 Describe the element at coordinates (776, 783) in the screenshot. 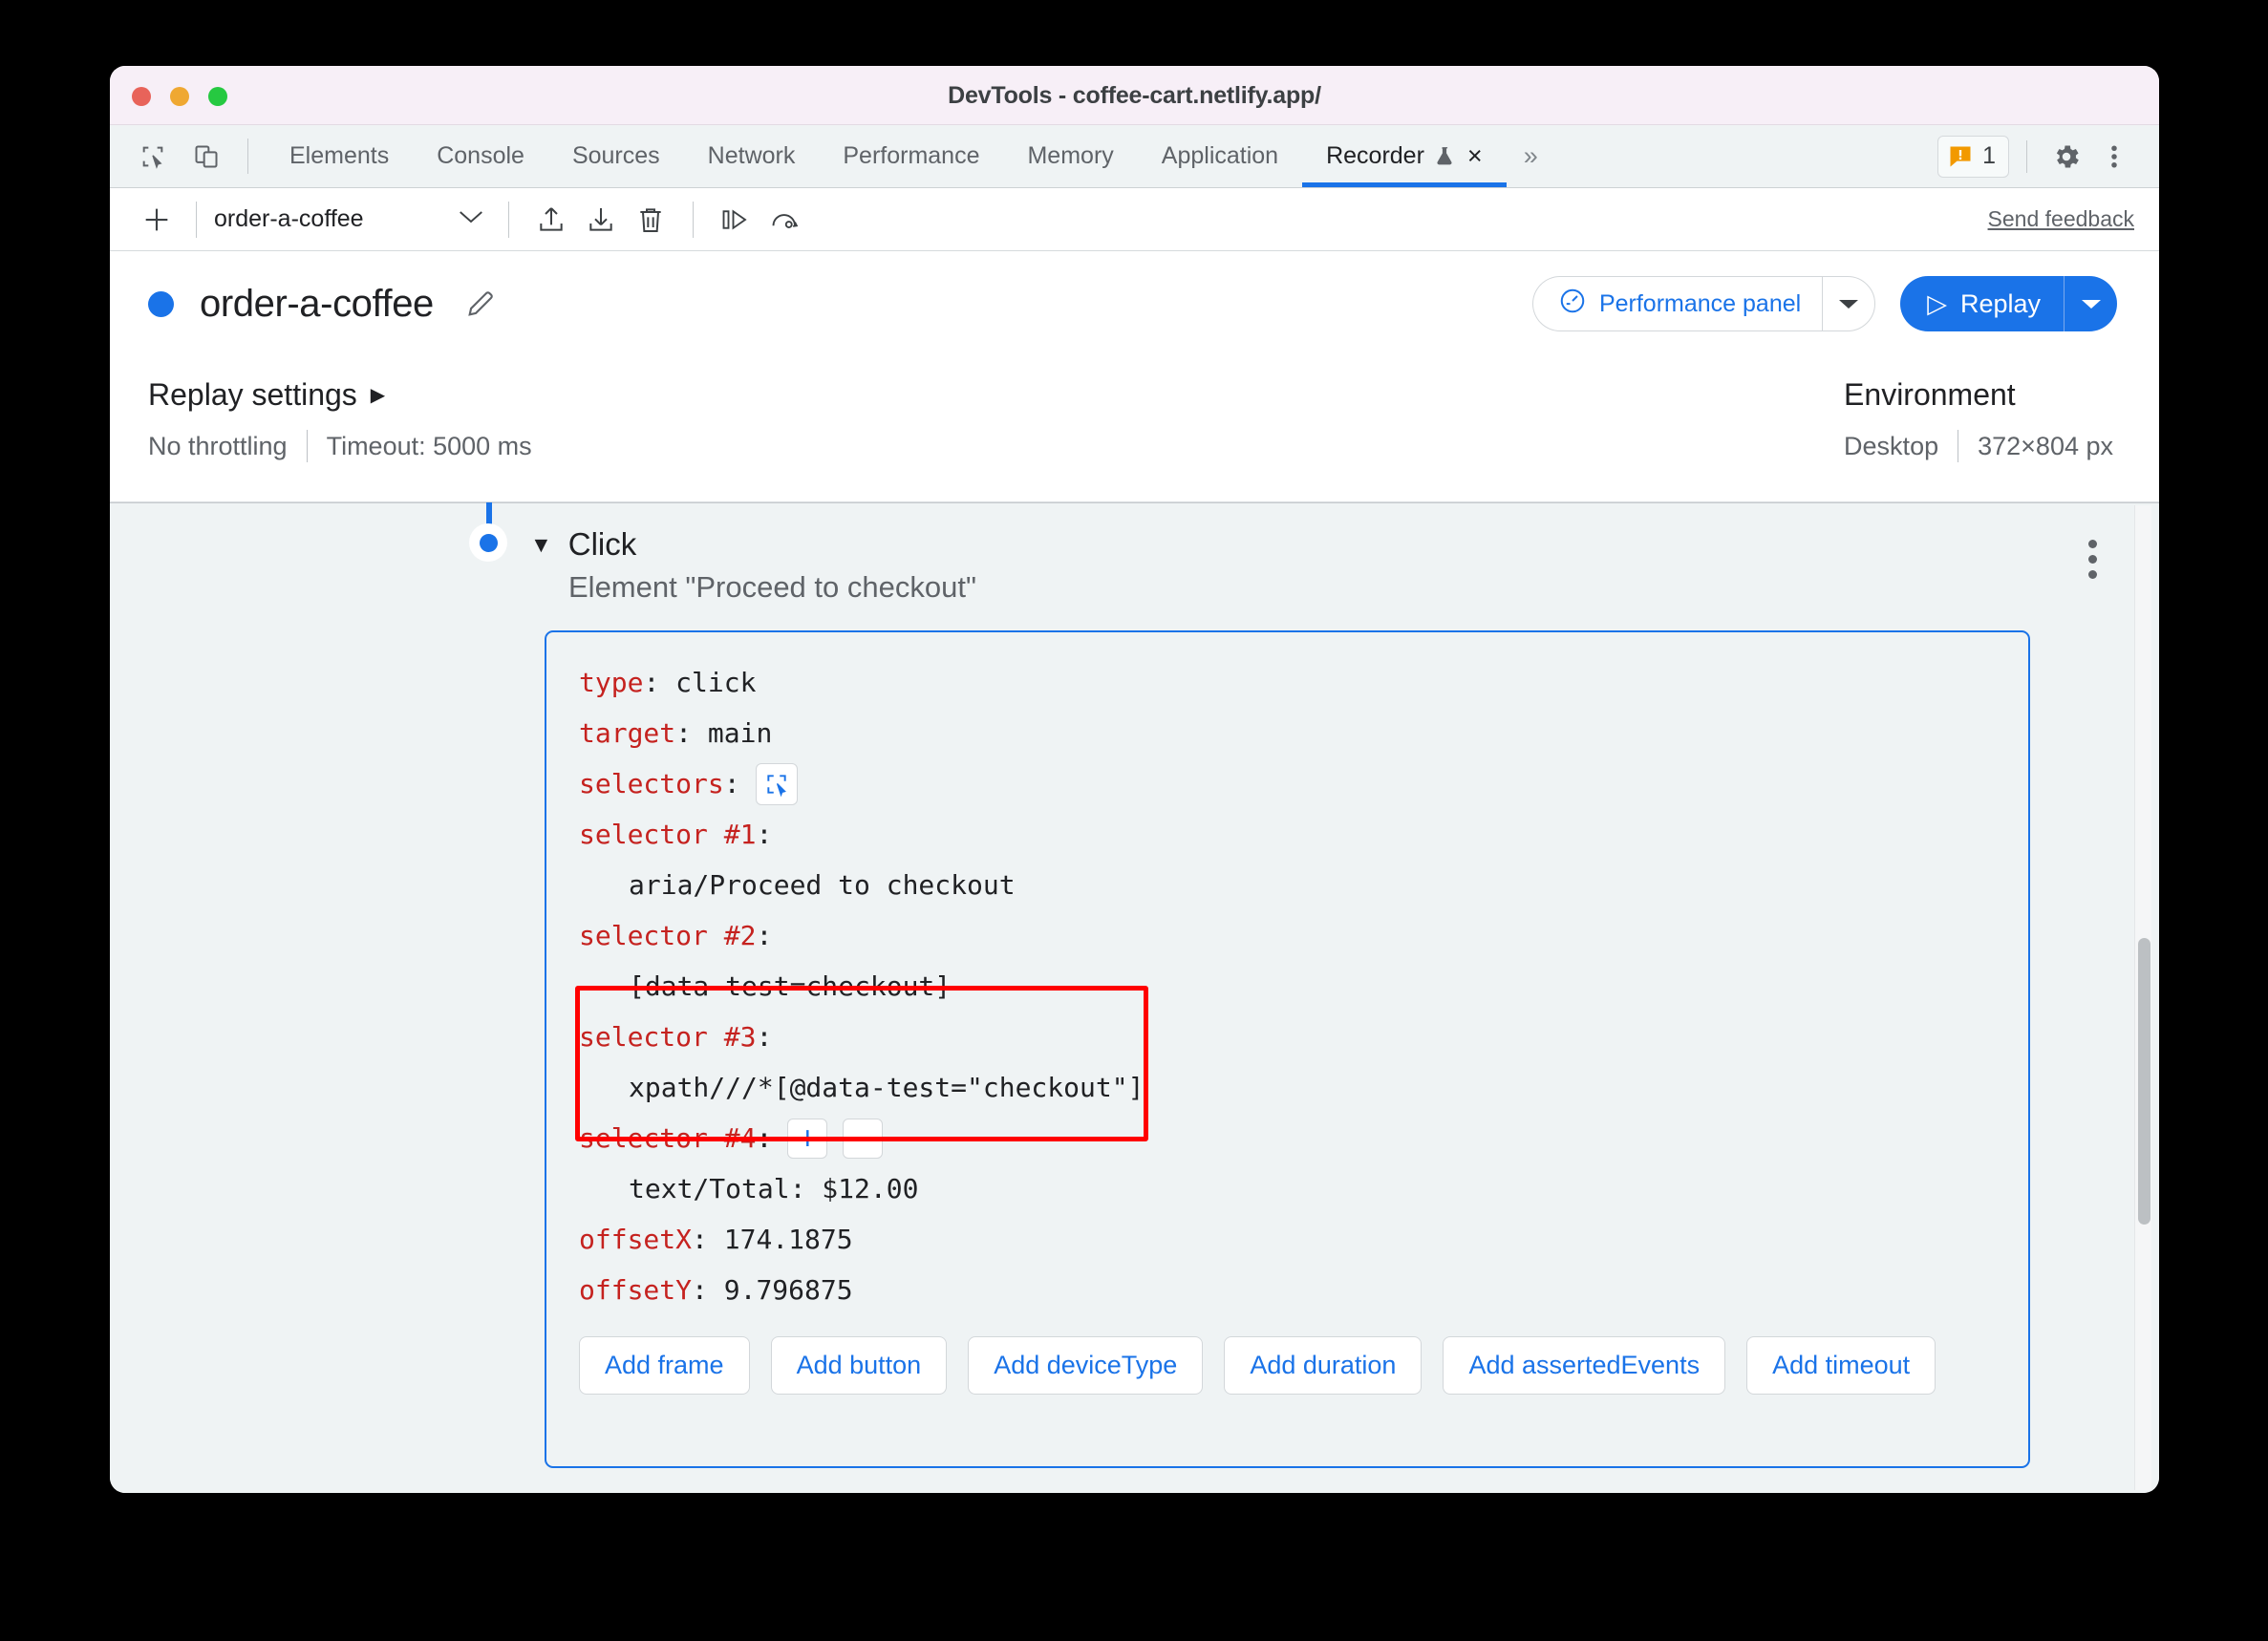

I see `select-element-icon` at that location.